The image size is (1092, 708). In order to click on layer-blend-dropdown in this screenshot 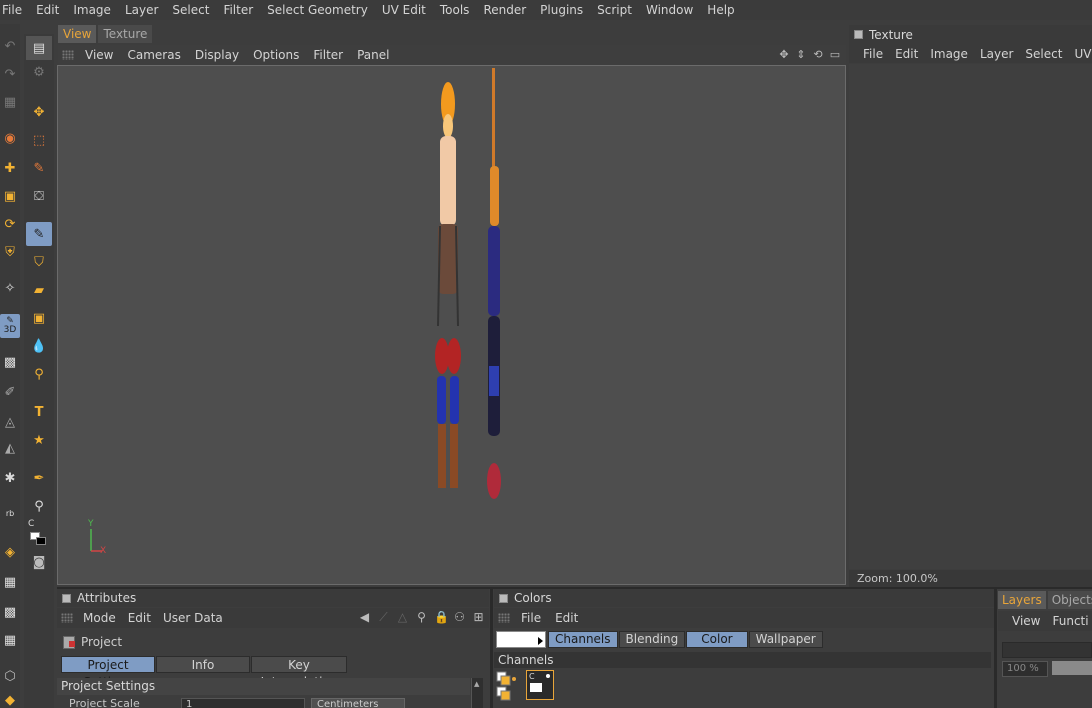, I will do `click(1047, 650)`.